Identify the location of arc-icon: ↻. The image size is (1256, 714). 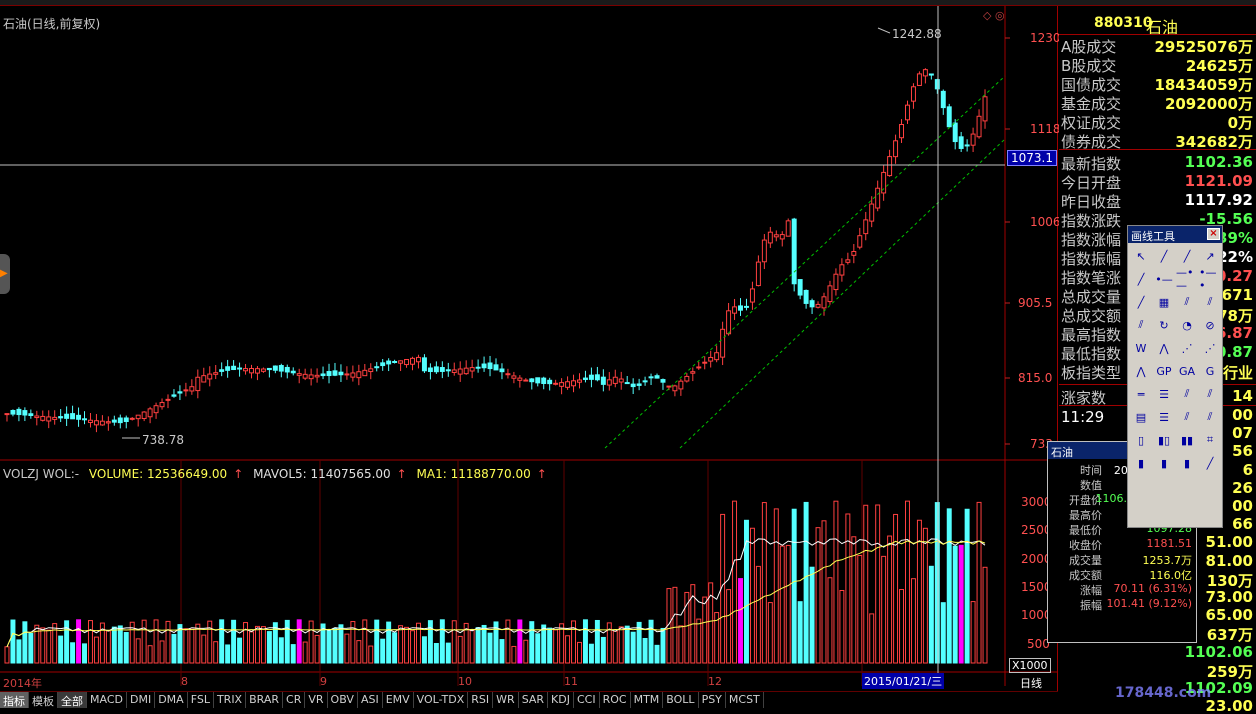
(1164, 325).